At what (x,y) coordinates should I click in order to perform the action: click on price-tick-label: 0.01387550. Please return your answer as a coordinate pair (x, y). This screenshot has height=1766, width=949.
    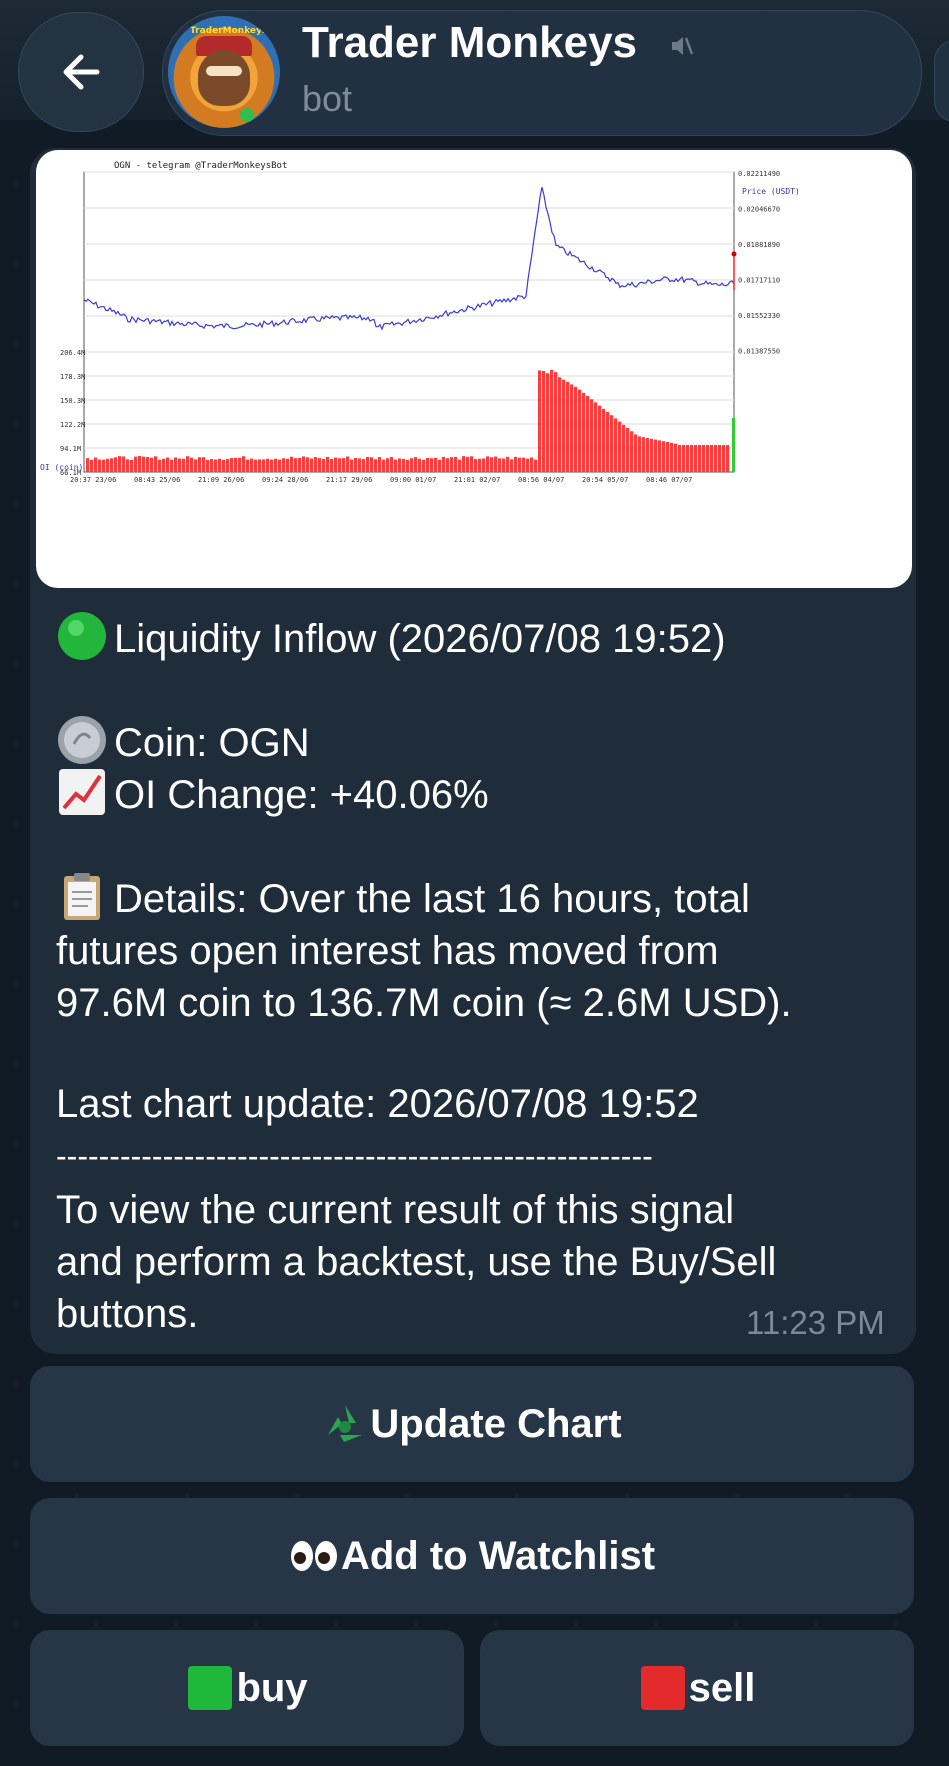
    Looking at the image, I should click on (759, 352).